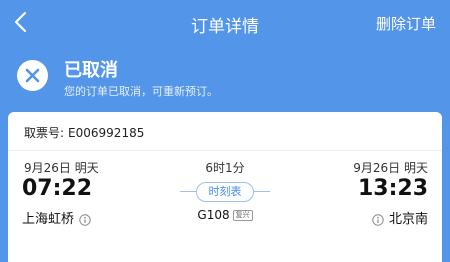 This screenshot has width=450, height=262. Describe the element at coordinates (44, 133) in the screenshot. I see `ticket-number-label: 取票号:` at that location.